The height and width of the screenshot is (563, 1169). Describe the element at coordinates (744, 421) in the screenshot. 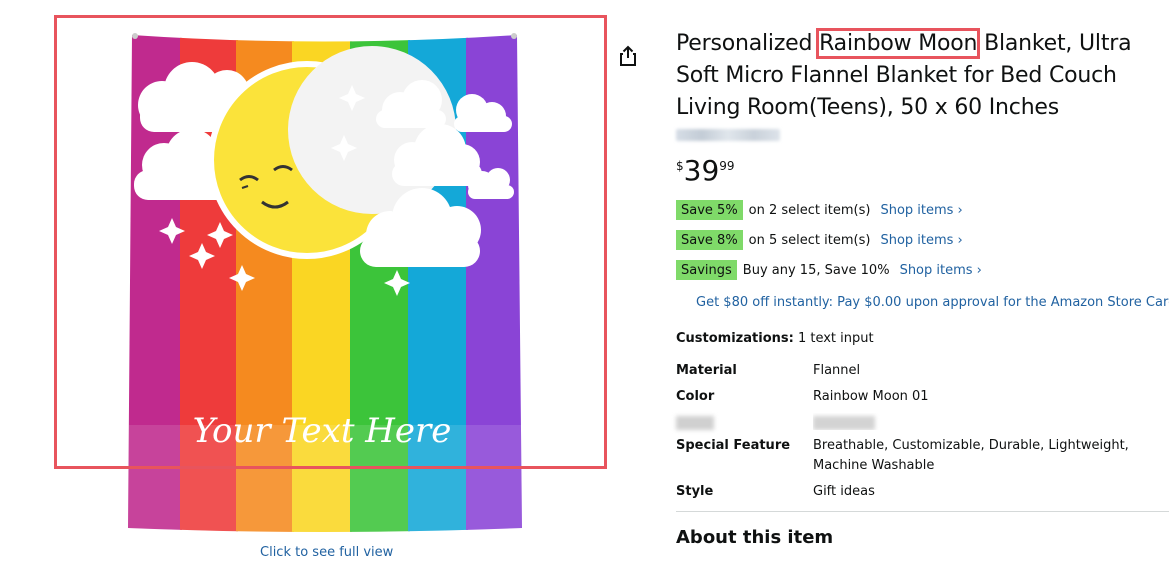

I see `spec-key-blurred` at that location.